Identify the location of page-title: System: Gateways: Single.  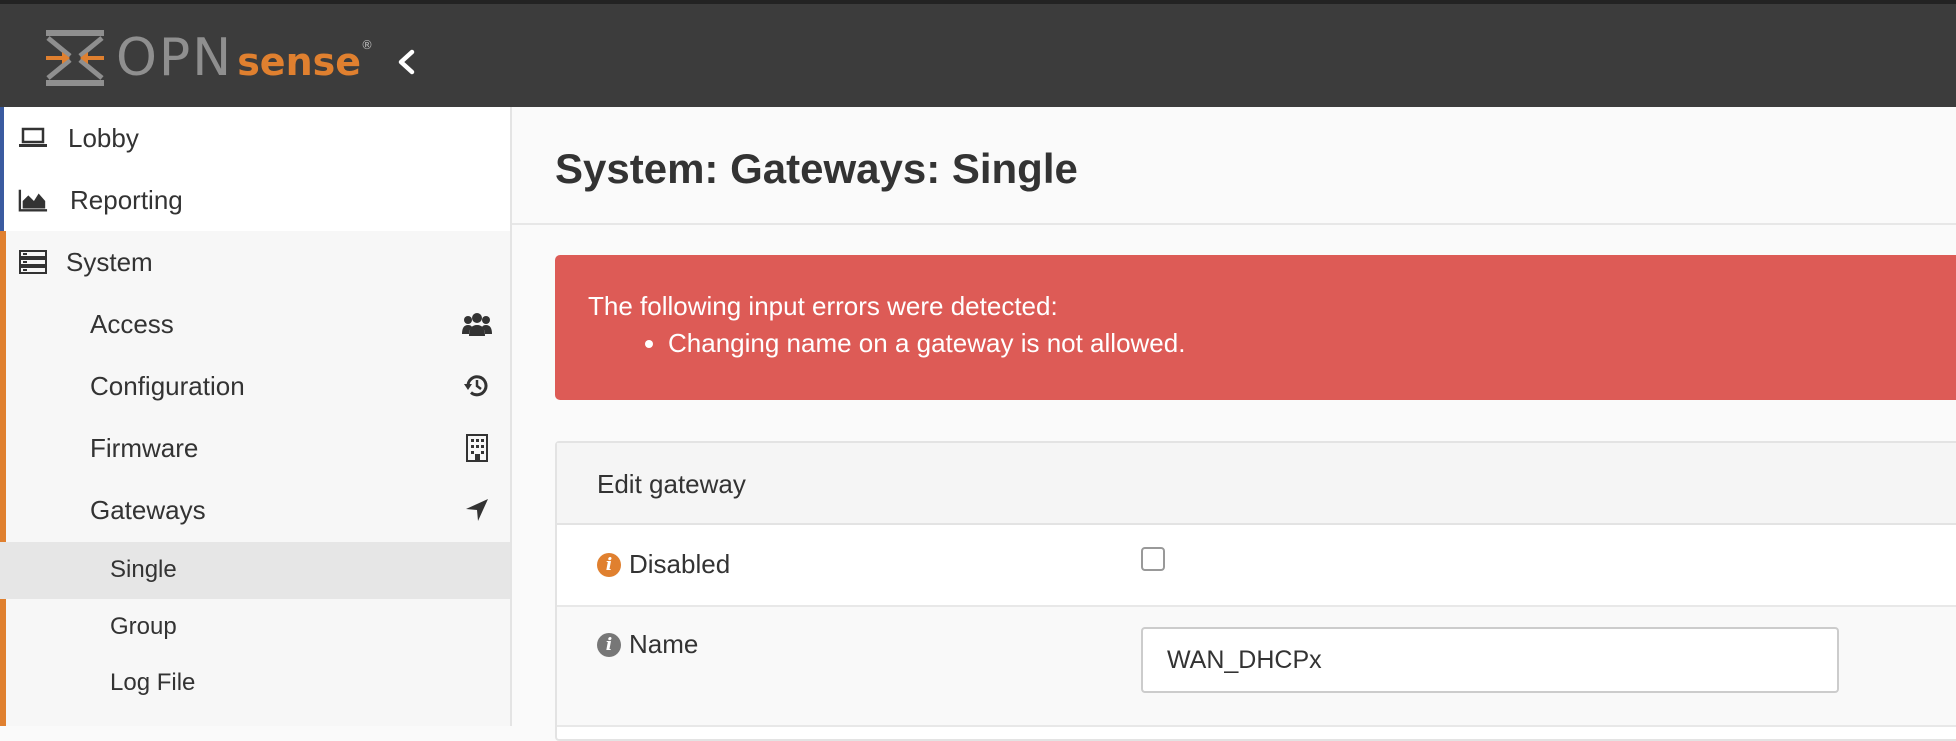
(816, 168).